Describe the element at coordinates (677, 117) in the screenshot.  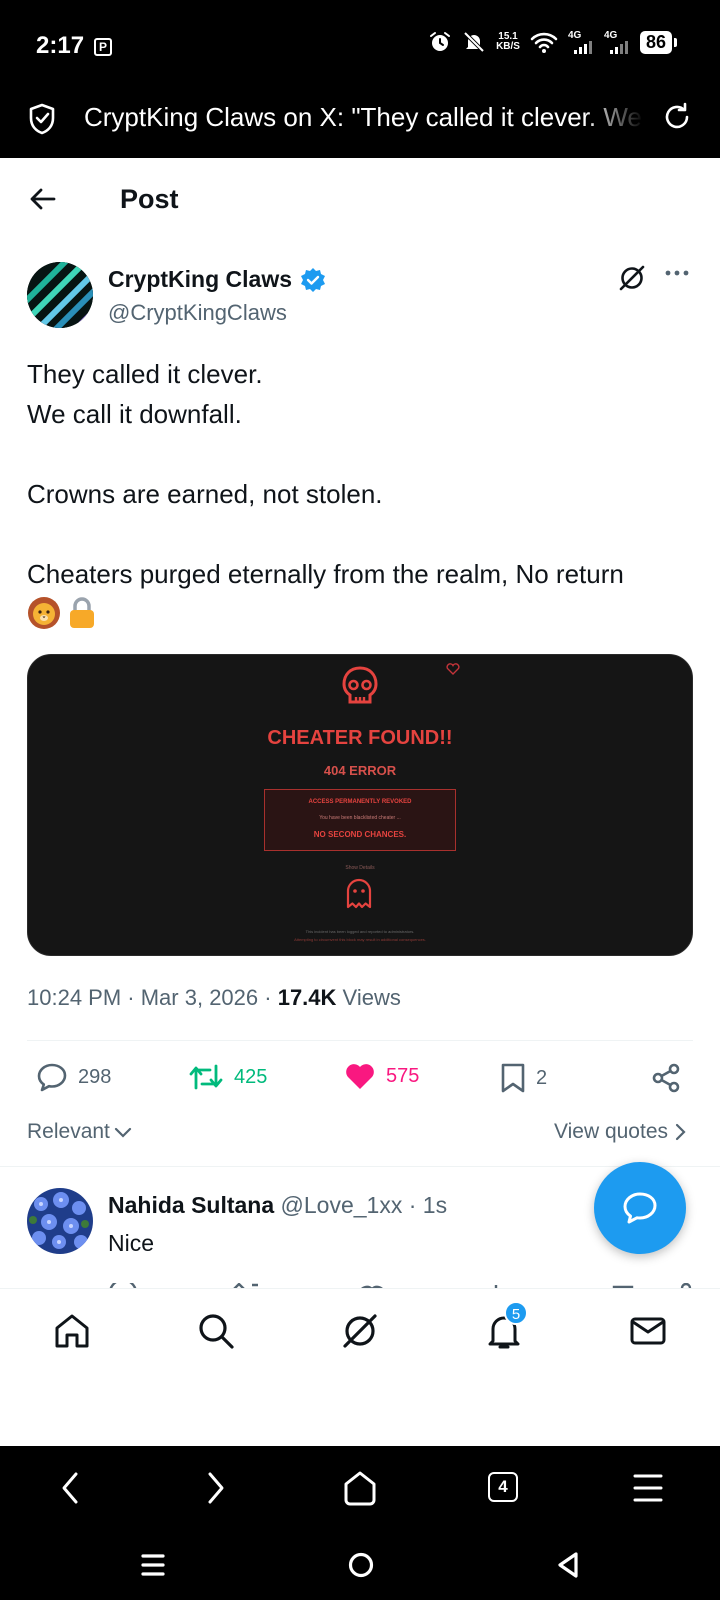
I see `reload-icon` at that location.